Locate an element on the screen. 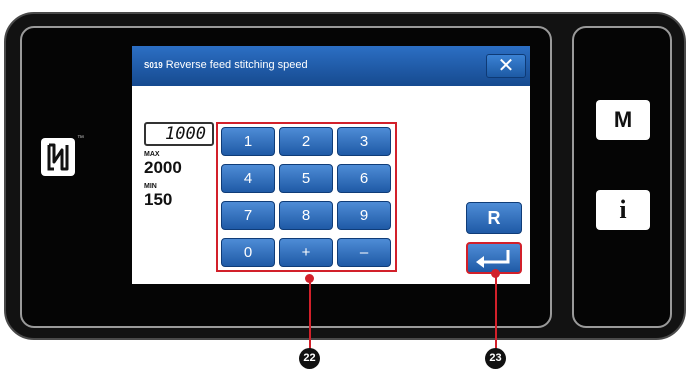 The image size is (692, 374). key-4: 4 is located at coordinates (248, 178).